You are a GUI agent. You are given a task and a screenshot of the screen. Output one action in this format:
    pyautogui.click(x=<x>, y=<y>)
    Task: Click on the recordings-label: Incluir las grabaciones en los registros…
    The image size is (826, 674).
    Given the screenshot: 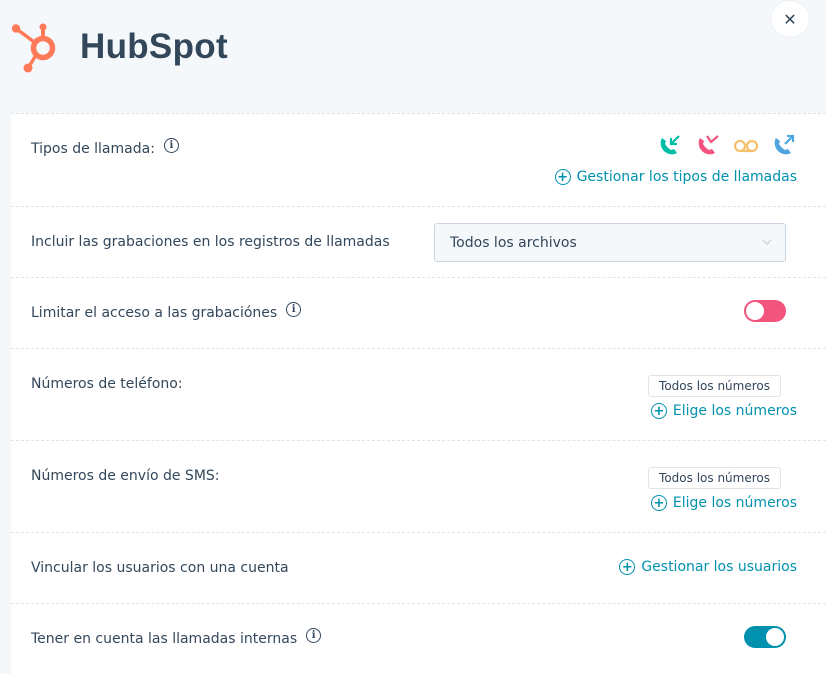 What is the action you would take?
    pyautogui.click(x=210, y=242)
    